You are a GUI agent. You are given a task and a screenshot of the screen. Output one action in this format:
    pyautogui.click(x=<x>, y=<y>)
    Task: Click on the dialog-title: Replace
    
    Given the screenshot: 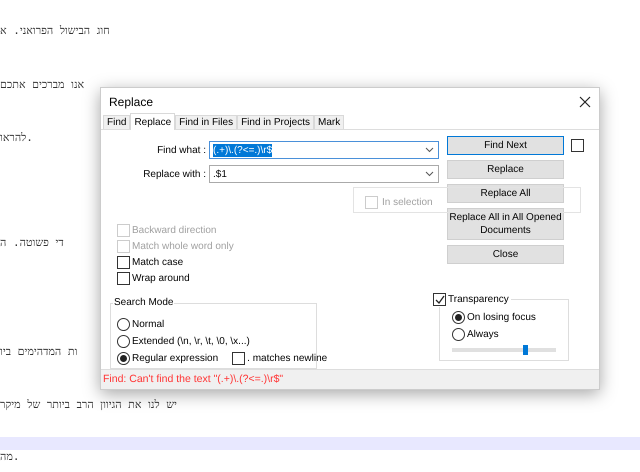 What is the action you would take?
    pyautogui.click(x=131, y=102)
    